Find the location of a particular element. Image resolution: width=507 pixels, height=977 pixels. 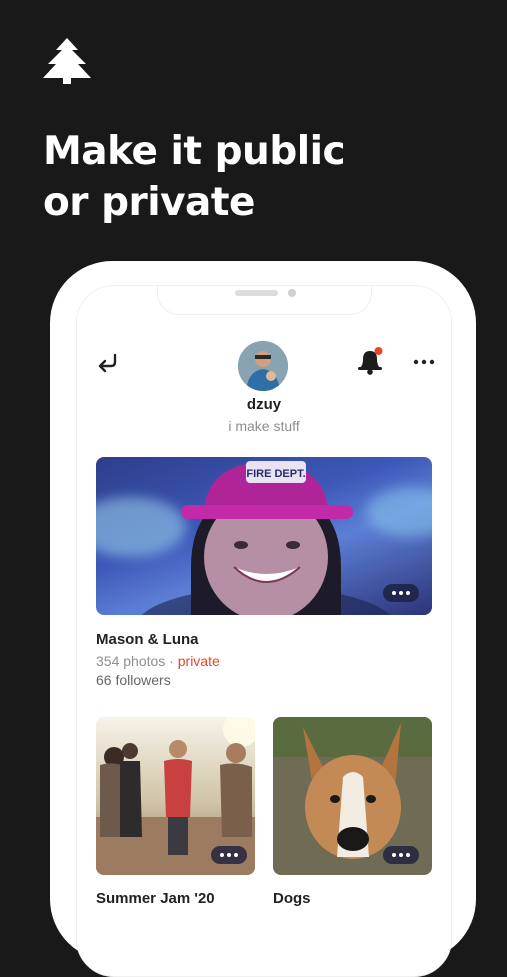

follower-count: 66 followers is located at coordinates (133, 680).